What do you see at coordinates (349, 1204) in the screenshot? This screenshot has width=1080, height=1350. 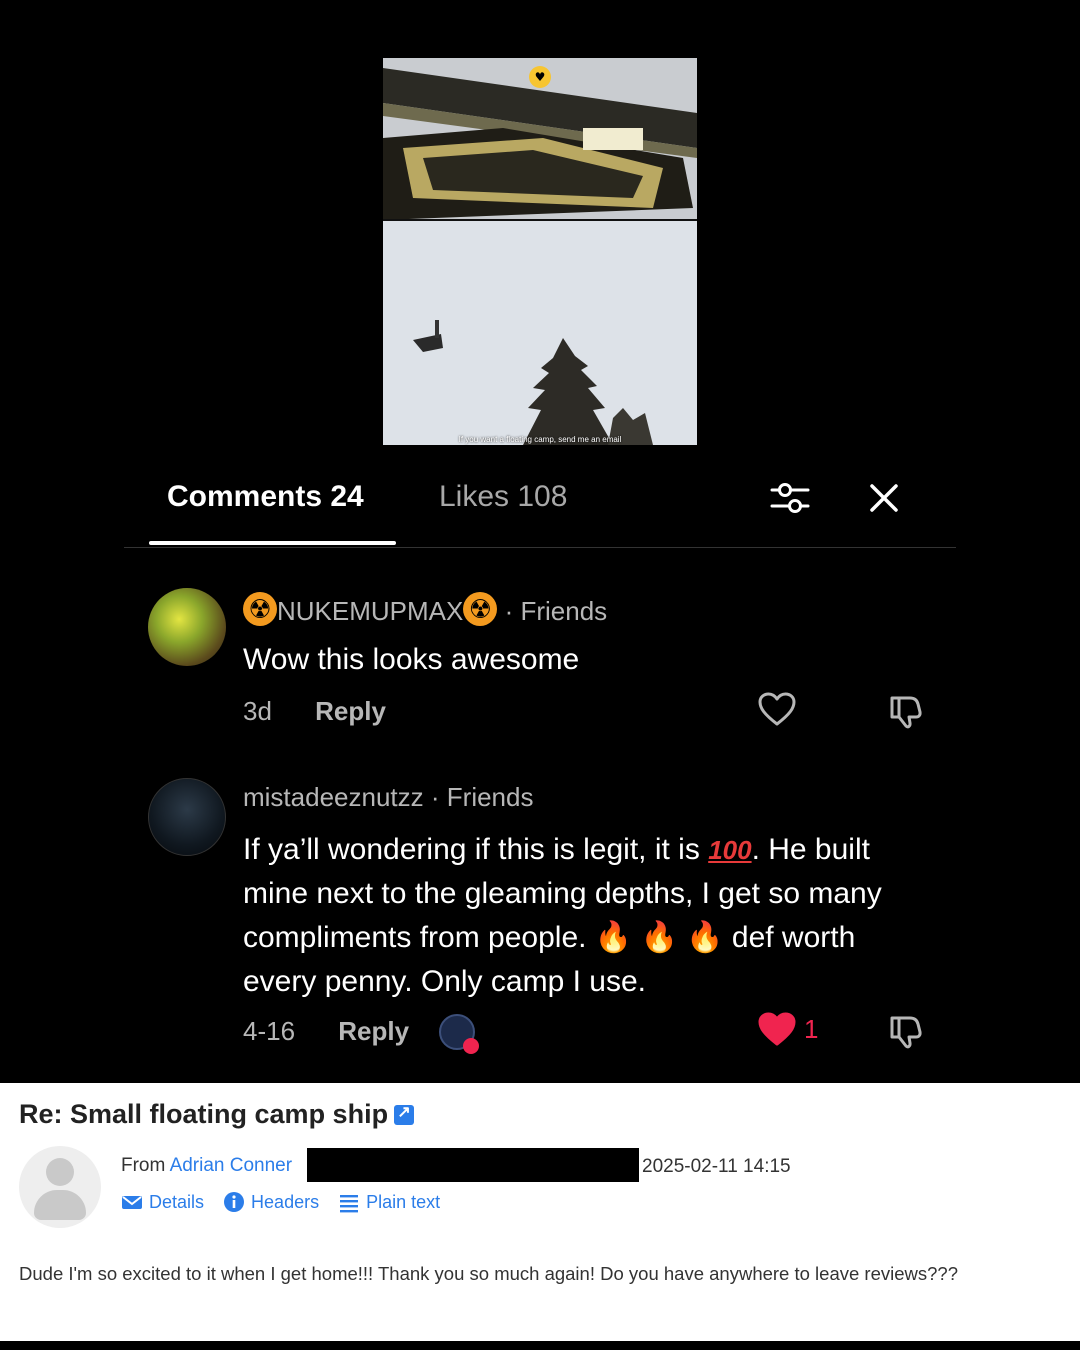 I see `text-lines-icon` at bounding box center [349, 1204].